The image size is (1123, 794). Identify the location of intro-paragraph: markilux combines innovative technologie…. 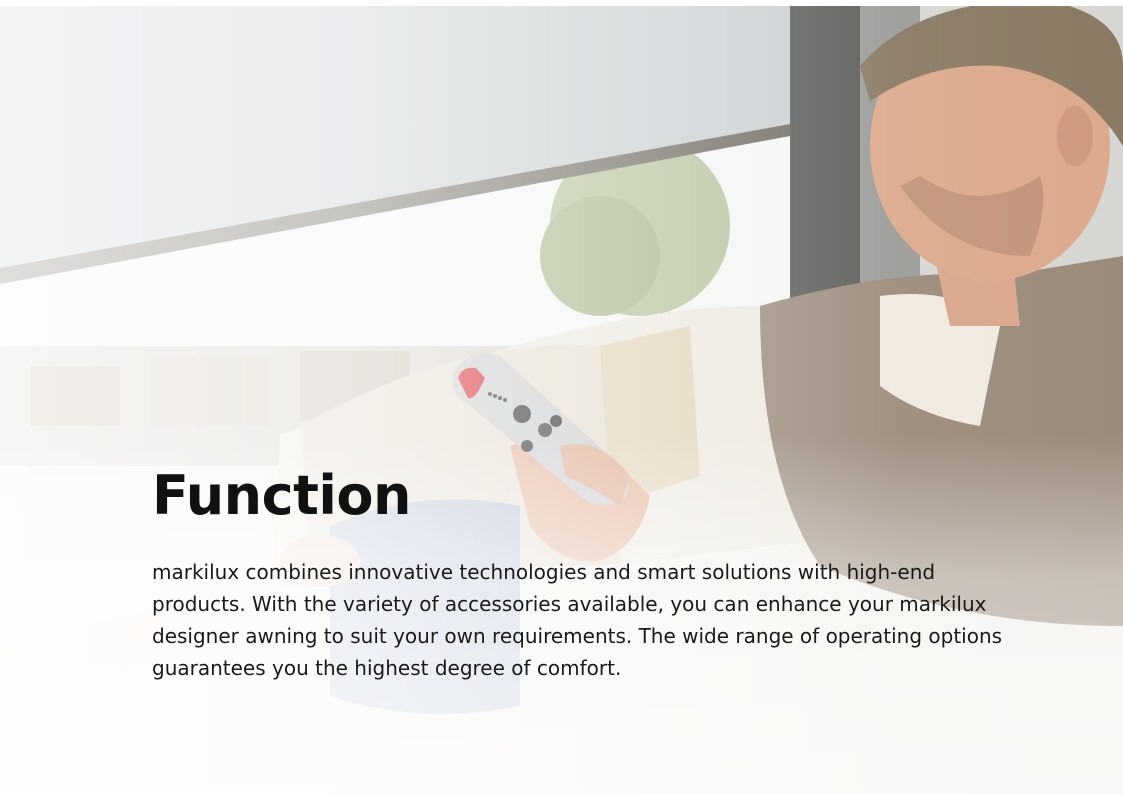
(577, 620).